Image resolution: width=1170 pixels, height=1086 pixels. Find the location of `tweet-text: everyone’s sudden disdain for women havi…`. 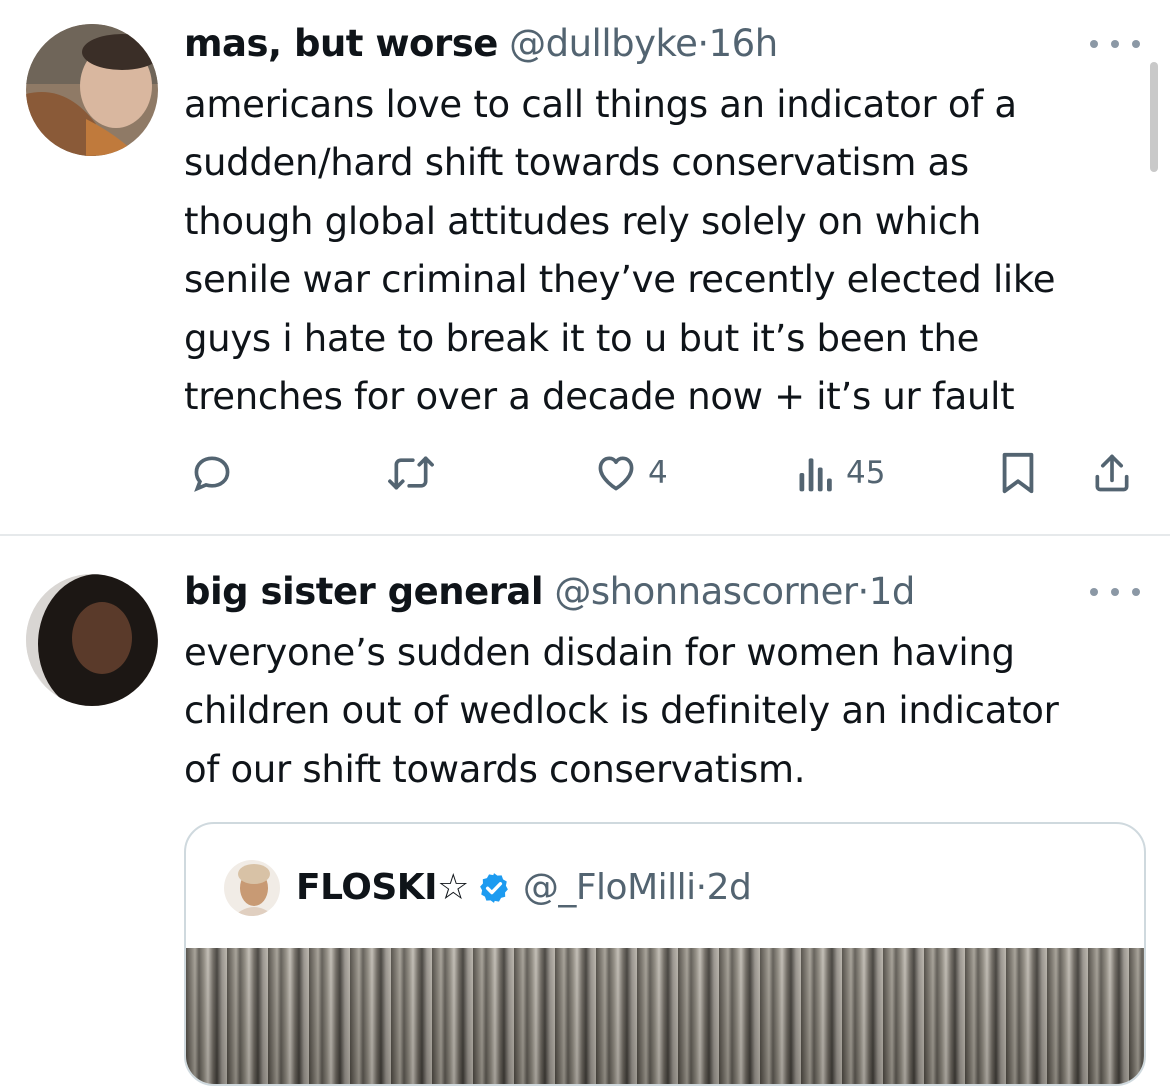

tweet-text: everyone’s sudden disdain for women havi… is located at coordinates (621, 711).